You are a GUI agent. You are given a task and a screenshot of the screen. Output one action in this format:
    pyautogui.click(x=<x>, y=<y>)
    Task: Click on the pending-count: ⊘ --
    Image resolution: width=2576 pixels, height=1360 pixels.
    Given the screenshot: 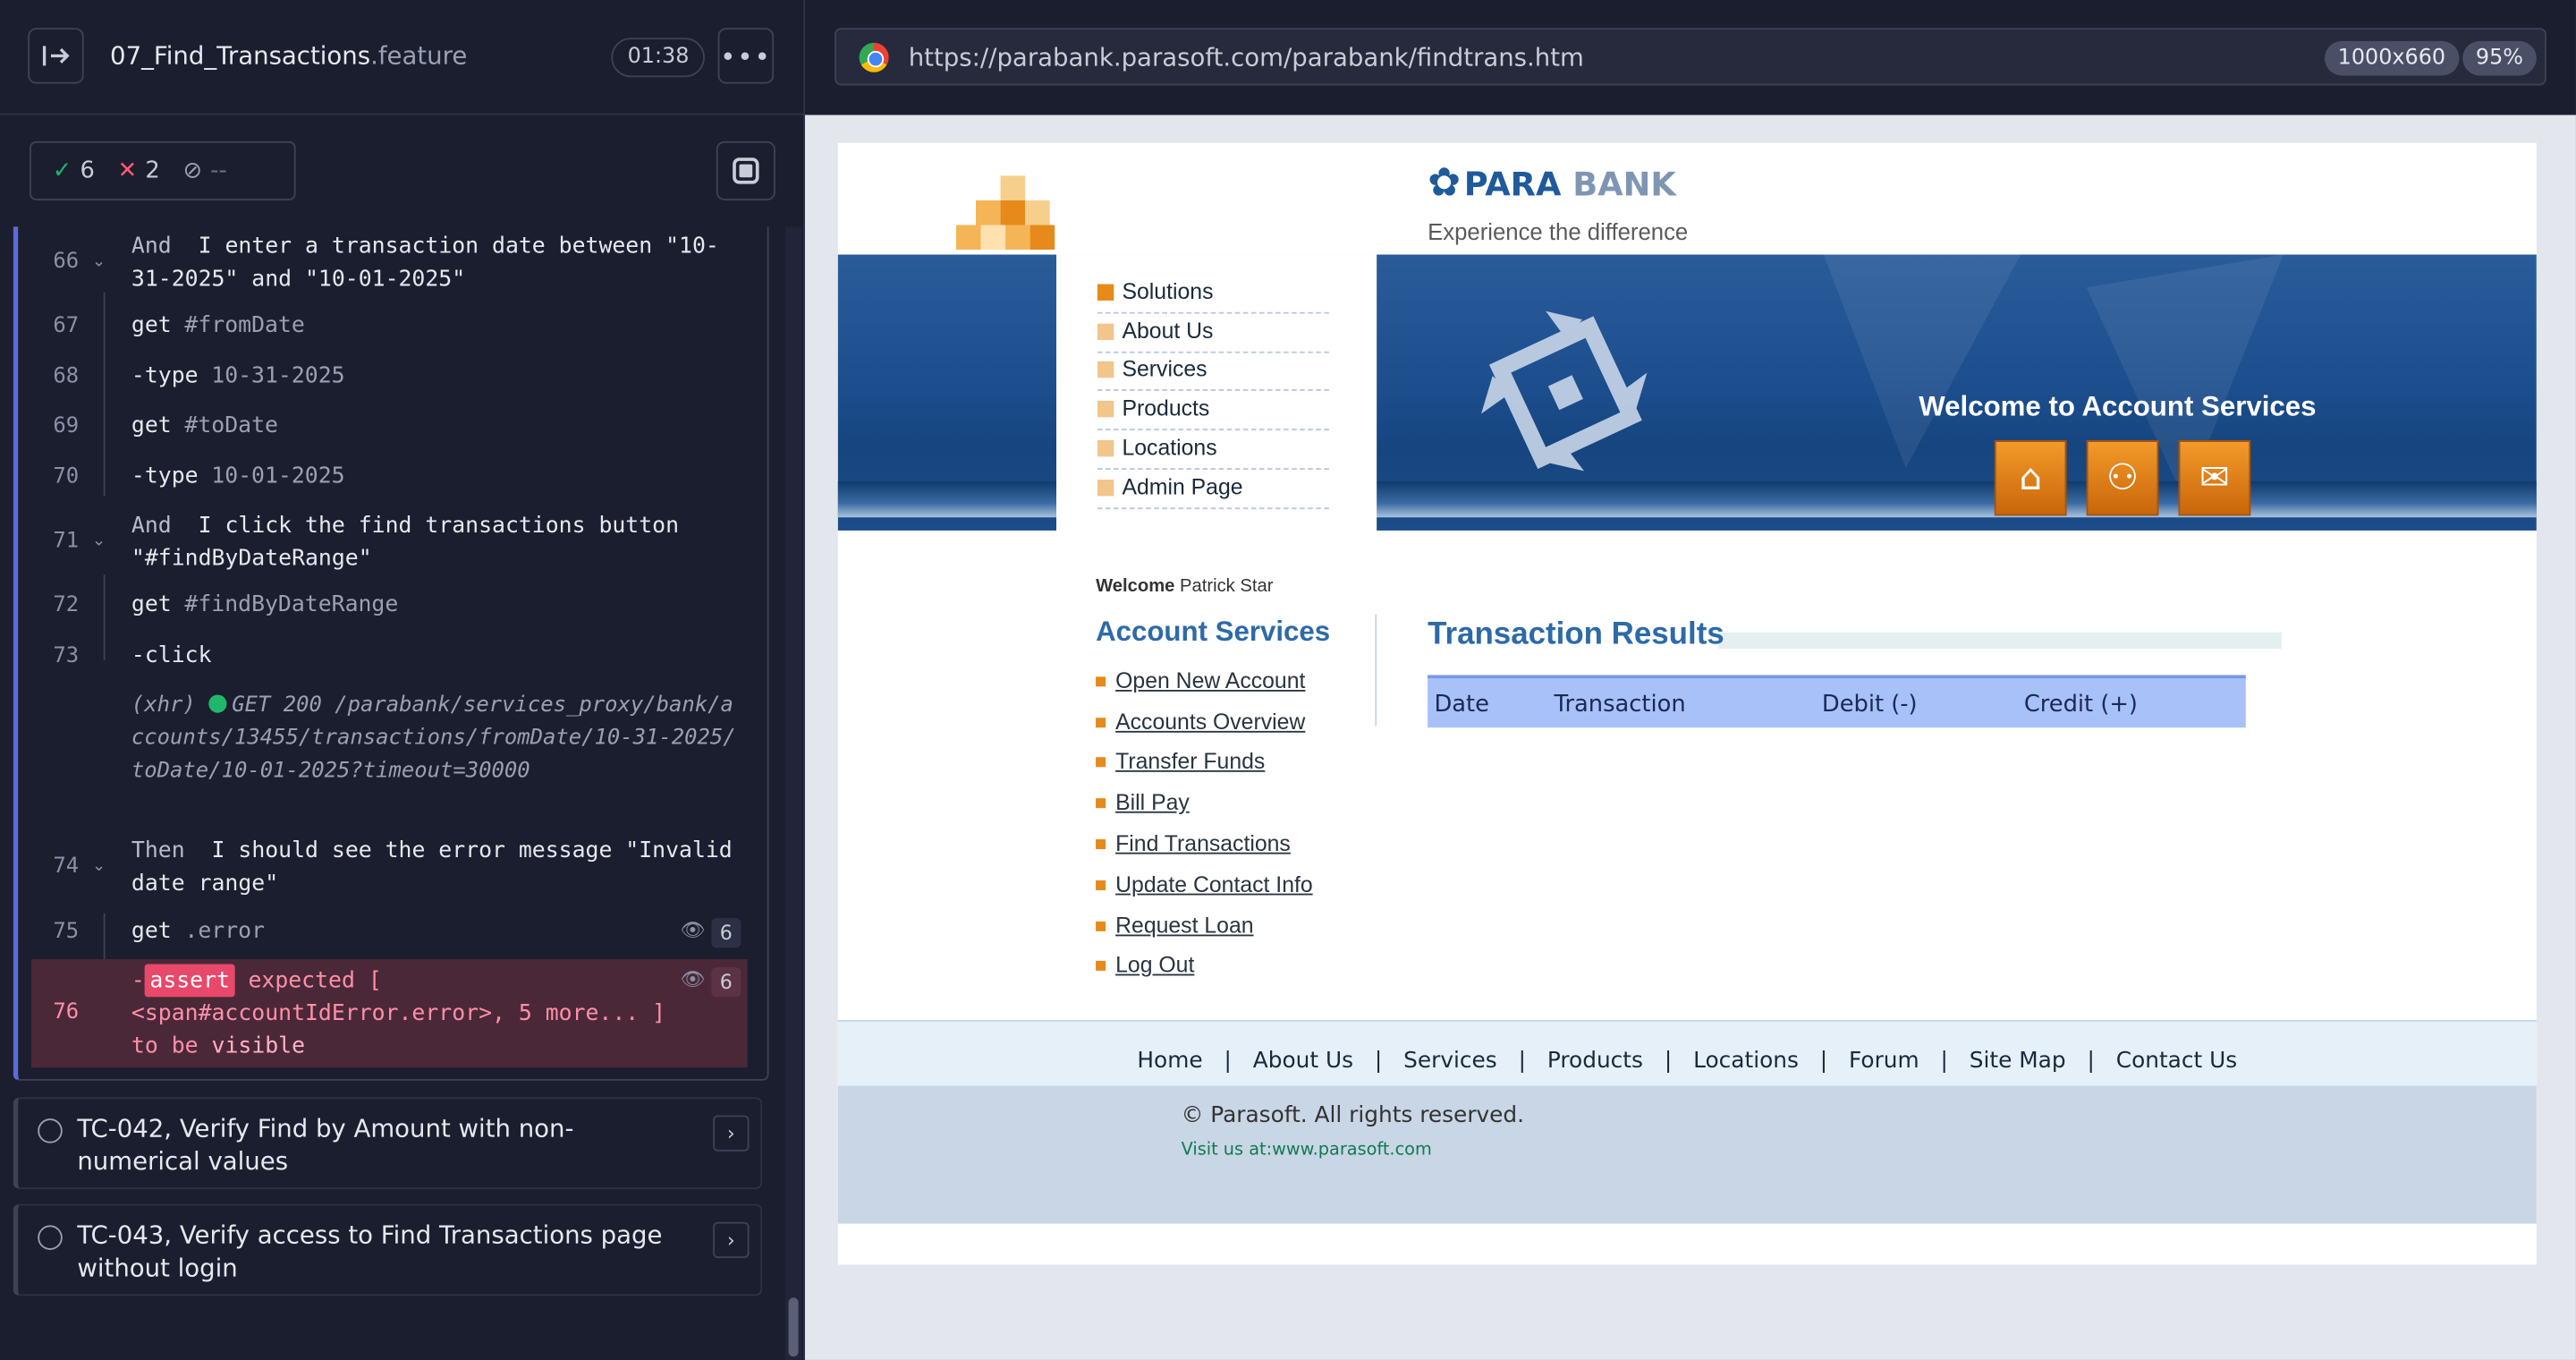 What is the action you would take?
    pyautogui.click(x=204, y=170)
    